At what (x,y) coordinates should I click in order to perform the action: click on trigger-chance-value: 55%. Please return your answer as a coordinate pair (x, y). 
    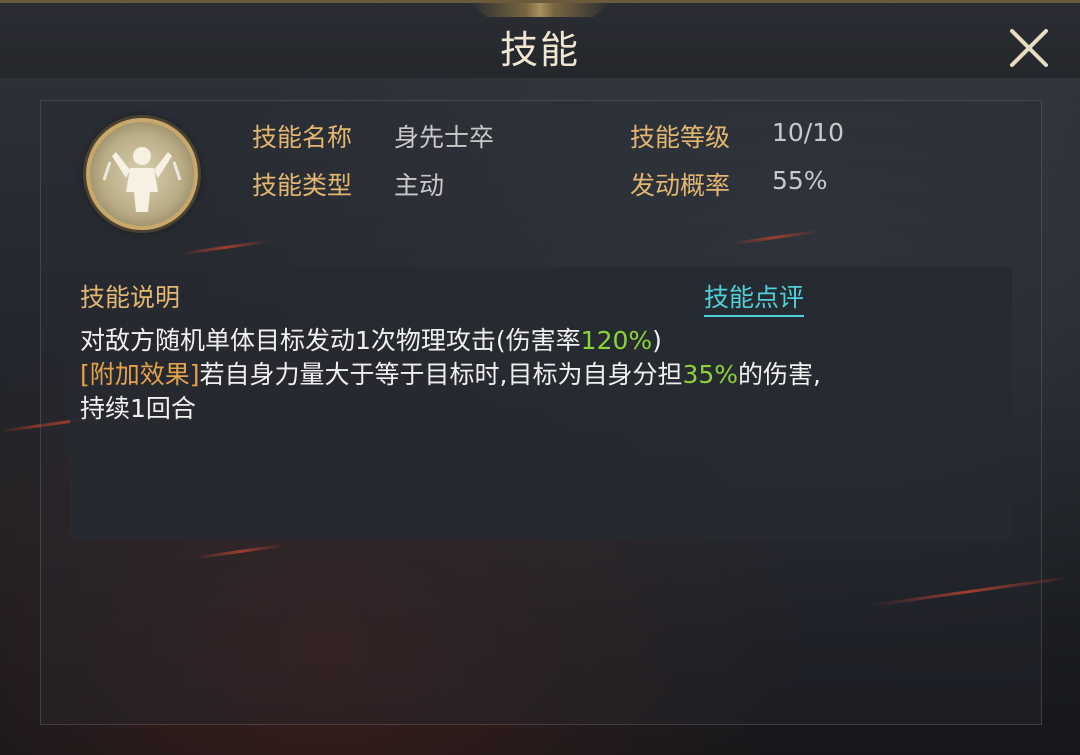
    Looking at the image, I should click on (800, 180).